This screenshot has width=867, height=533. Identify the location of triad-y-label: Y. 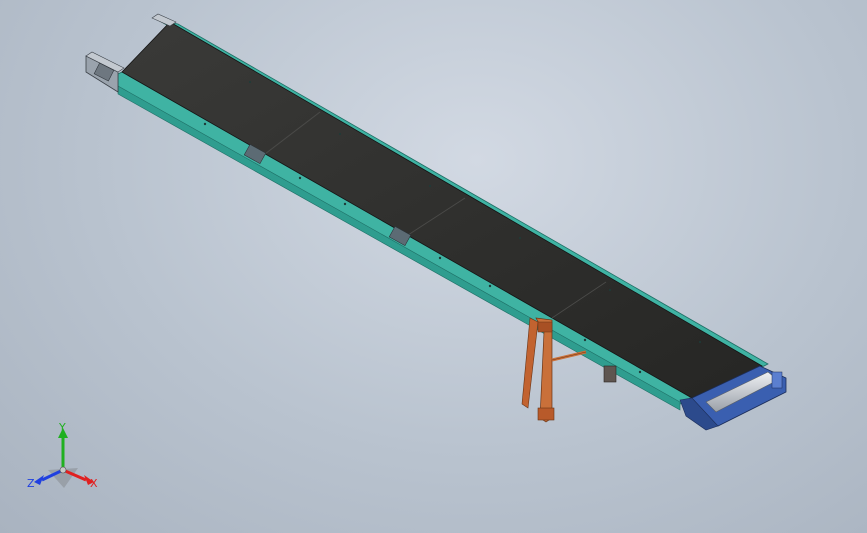
(62, 427).